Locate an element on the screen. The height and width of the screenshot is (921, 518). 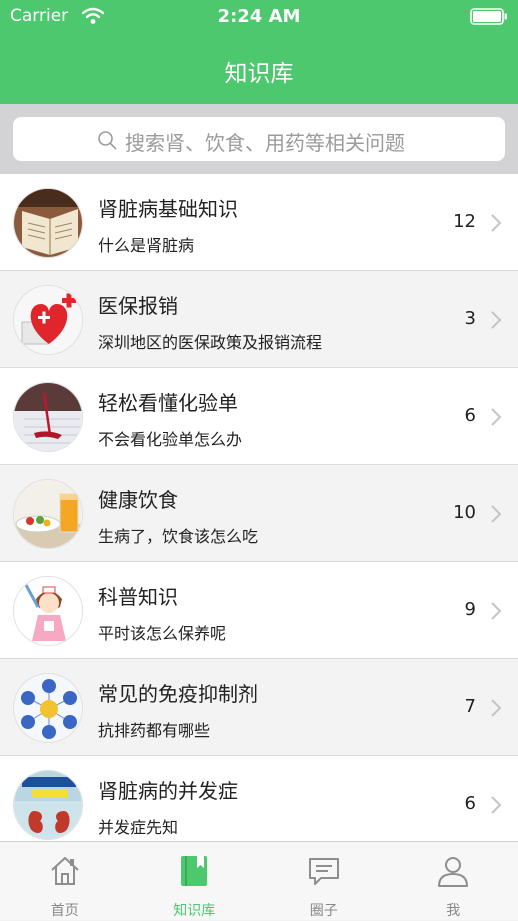
list-item: 常见的免疫抑制剂 抗排药都有哪些 7 is located at coordinates (259, 707).